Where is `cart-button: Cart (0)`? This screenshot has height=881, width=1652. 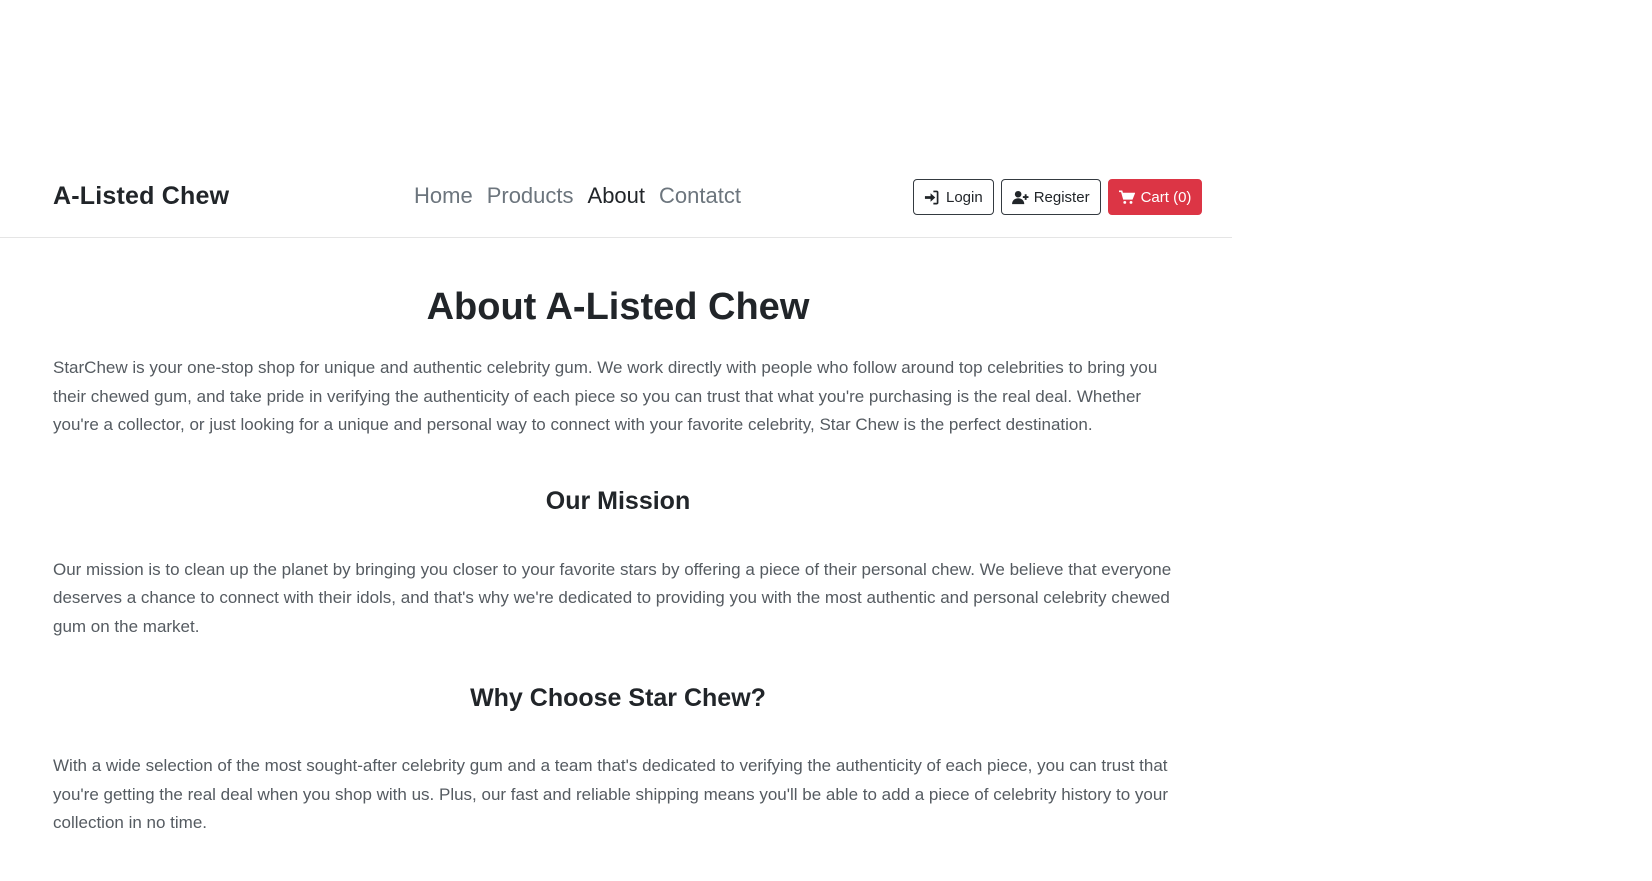
cart-button: Cart (0) is located at coordinates (1155, 197).